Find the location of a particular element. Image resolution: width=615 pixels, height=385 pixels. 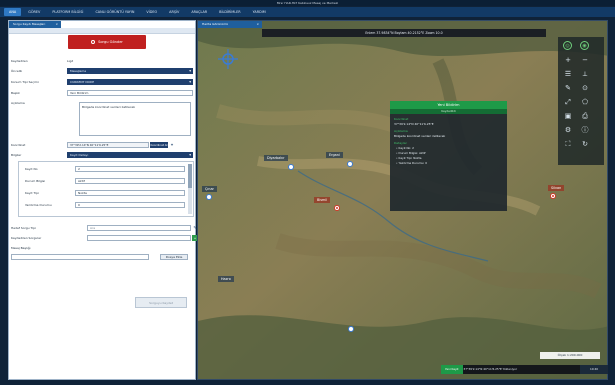

location-type-select: CURRENT NODE is located at coordinates (130, 81).